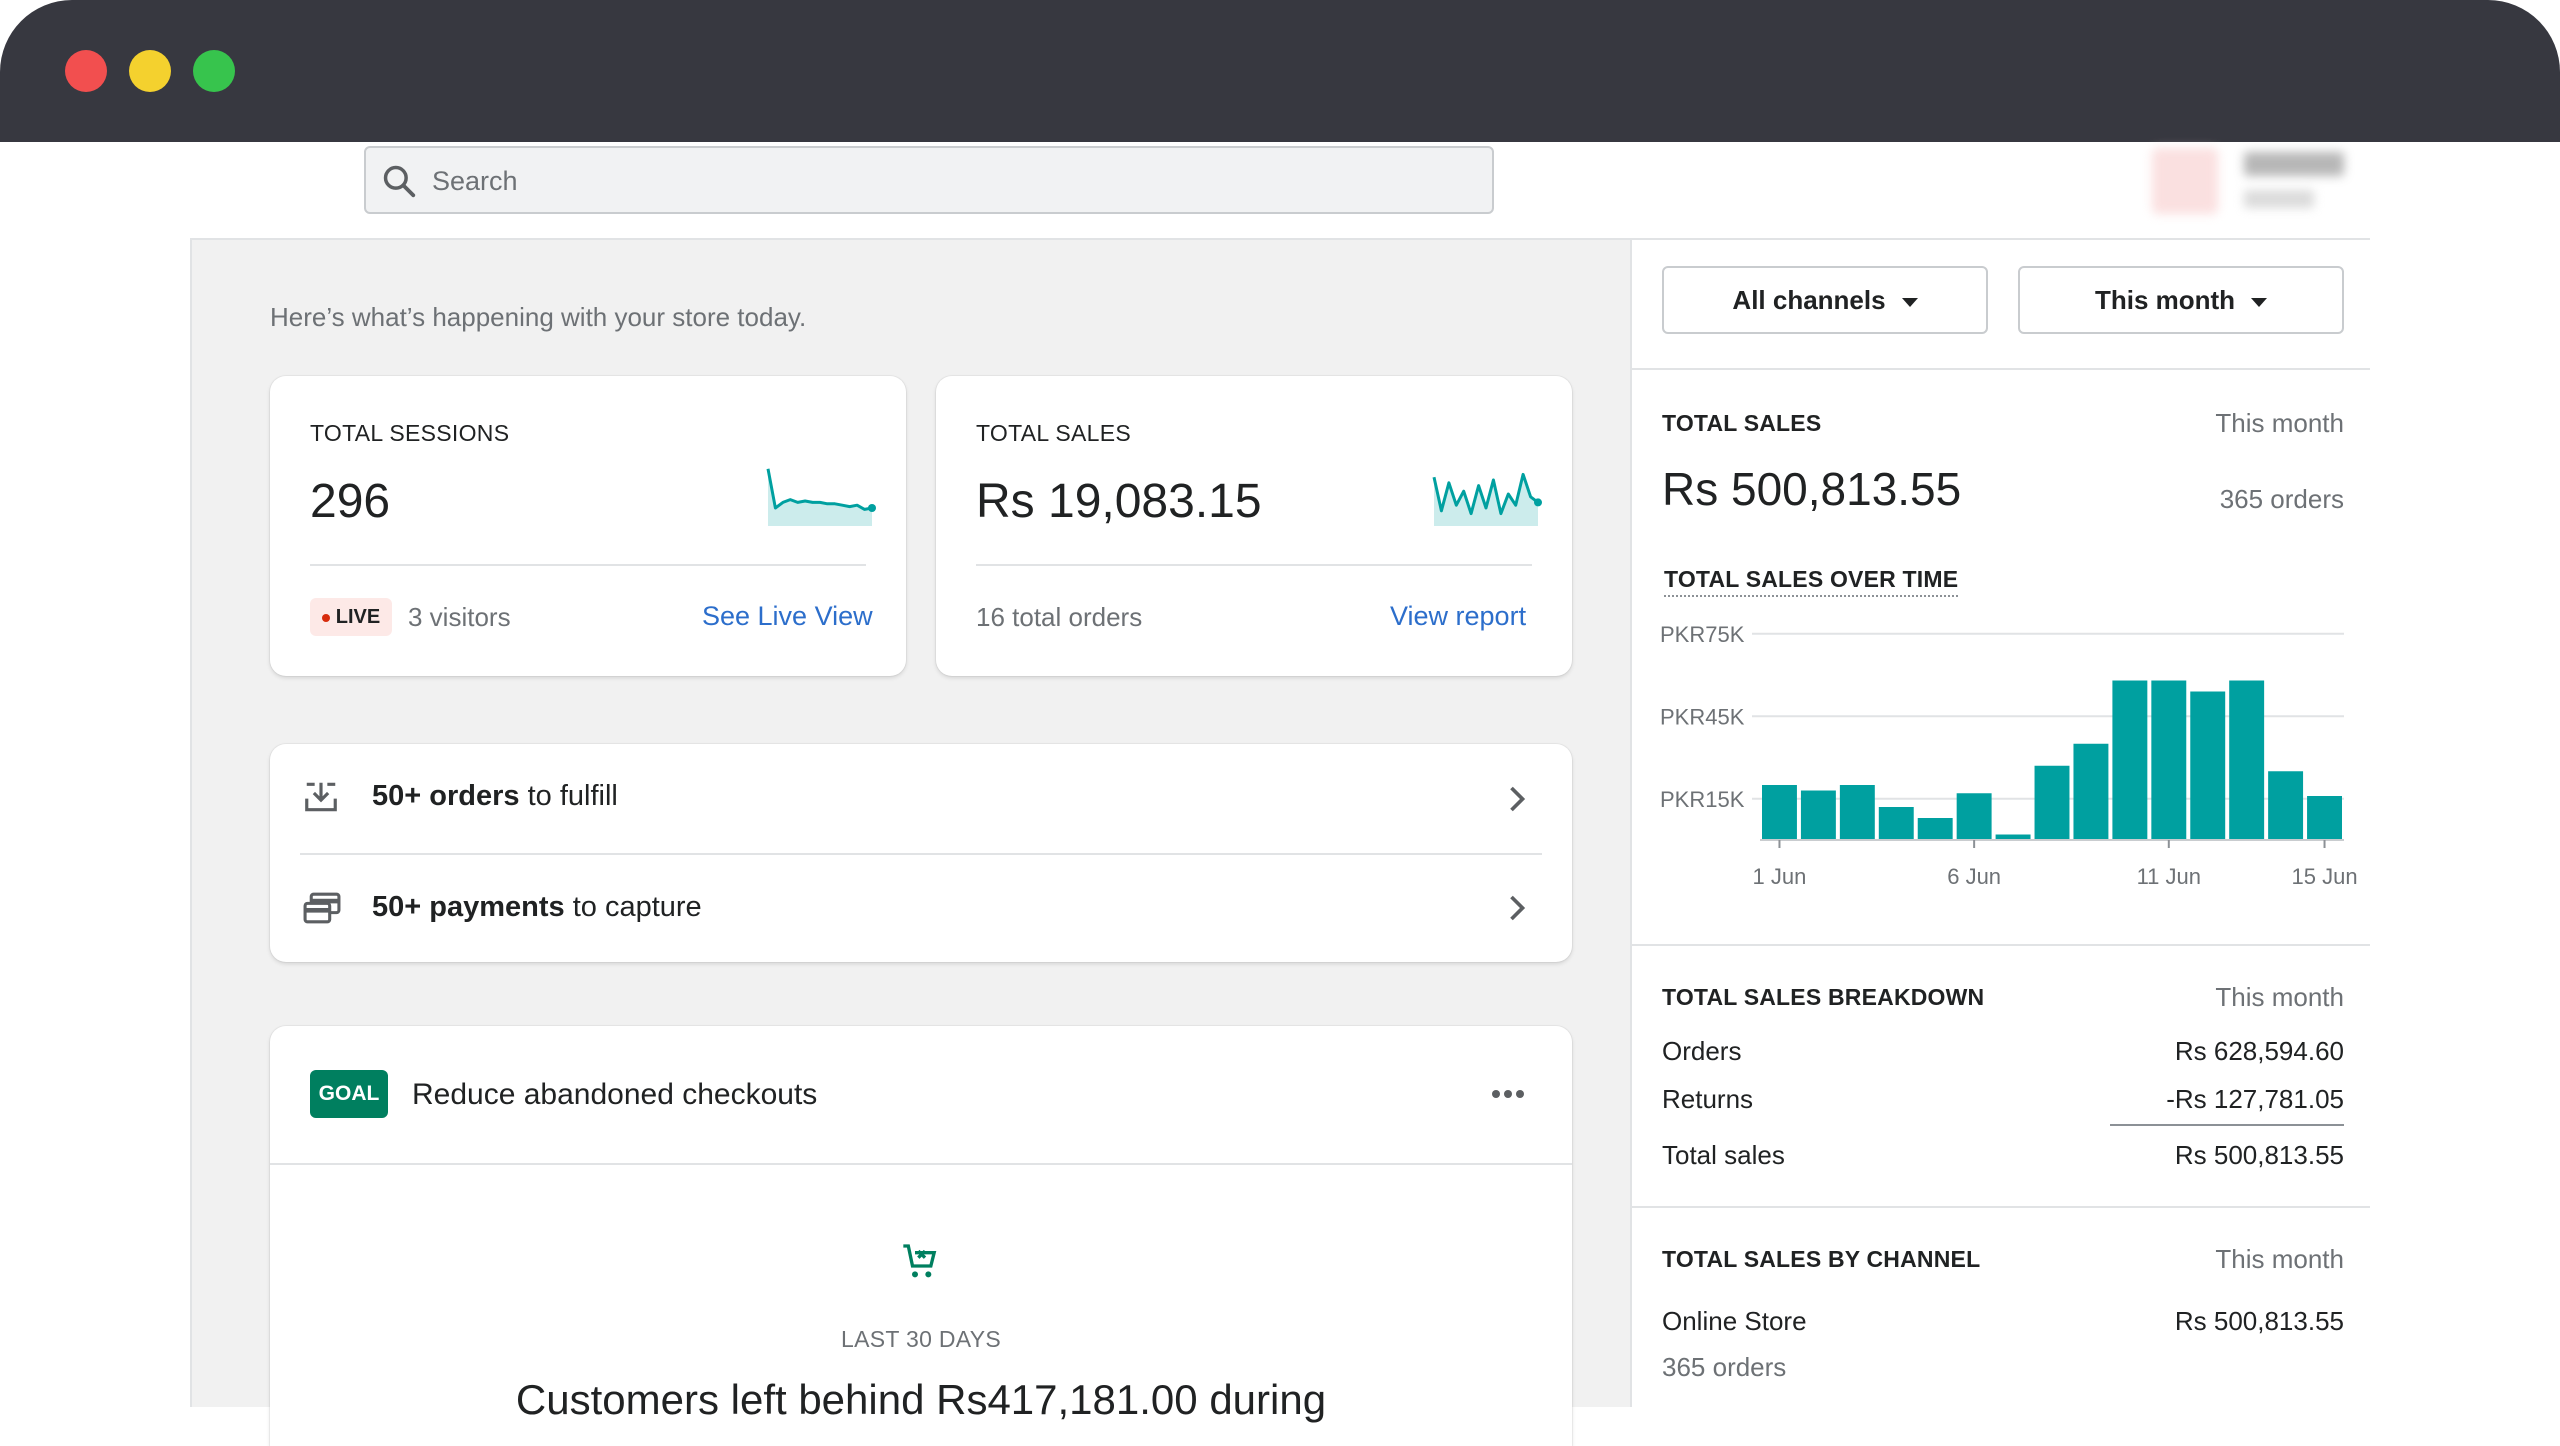 The width and height of the screenshot is (2560, 1446). What do you see at coordinates (1724, 1367) in the screenshot?
I see `channel-online-store-orders: 365 orders` at bounding box center [1724, 1367].